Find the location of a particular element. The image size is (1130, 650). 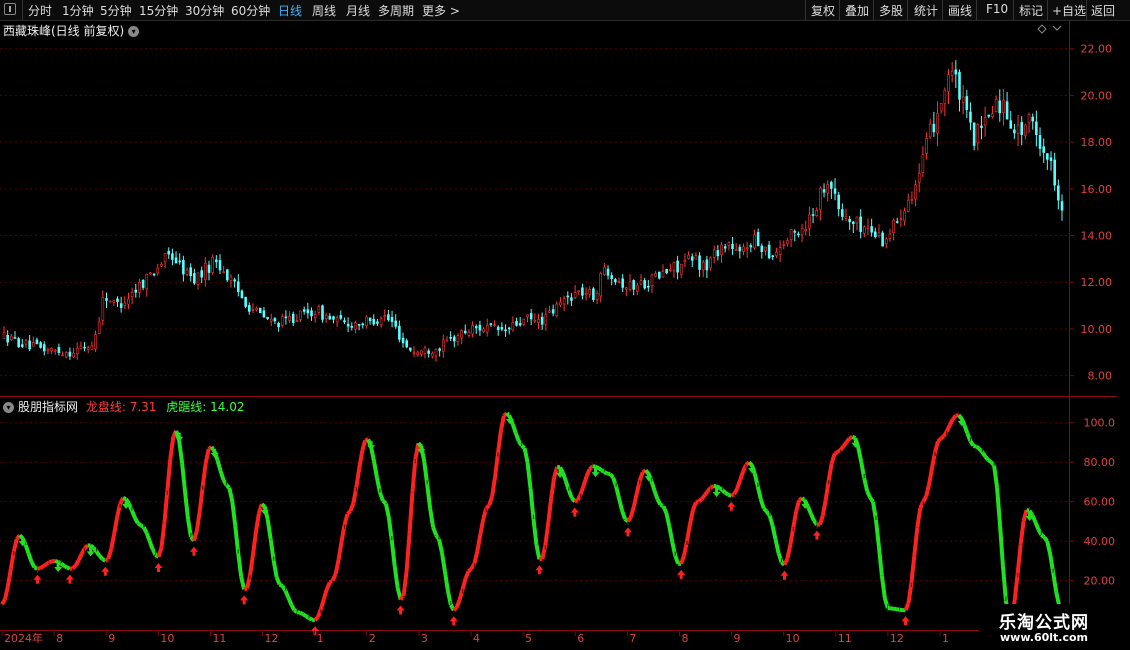

date-tick-label: 5 is located at coordinates (528, 638).